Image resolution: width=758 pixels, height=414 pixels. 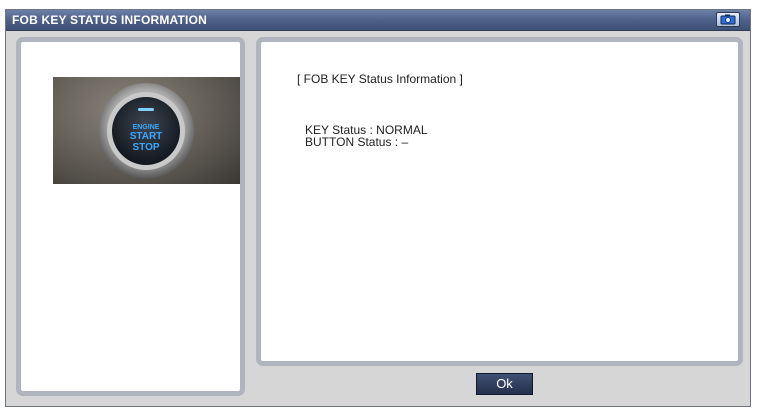 What do you see at coordinates (380, 79) in the screenshot?
I see `status-heading: [ FOB KEY Status Information ]` at bounding box center [380, 79].